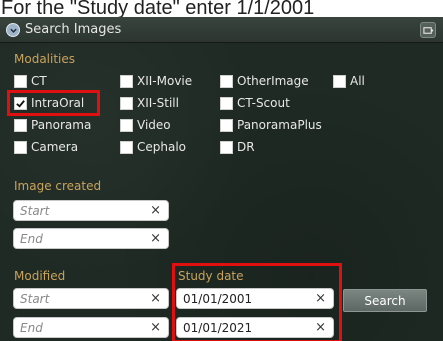  I want to click on study-date-start-input, so click(255, 298).